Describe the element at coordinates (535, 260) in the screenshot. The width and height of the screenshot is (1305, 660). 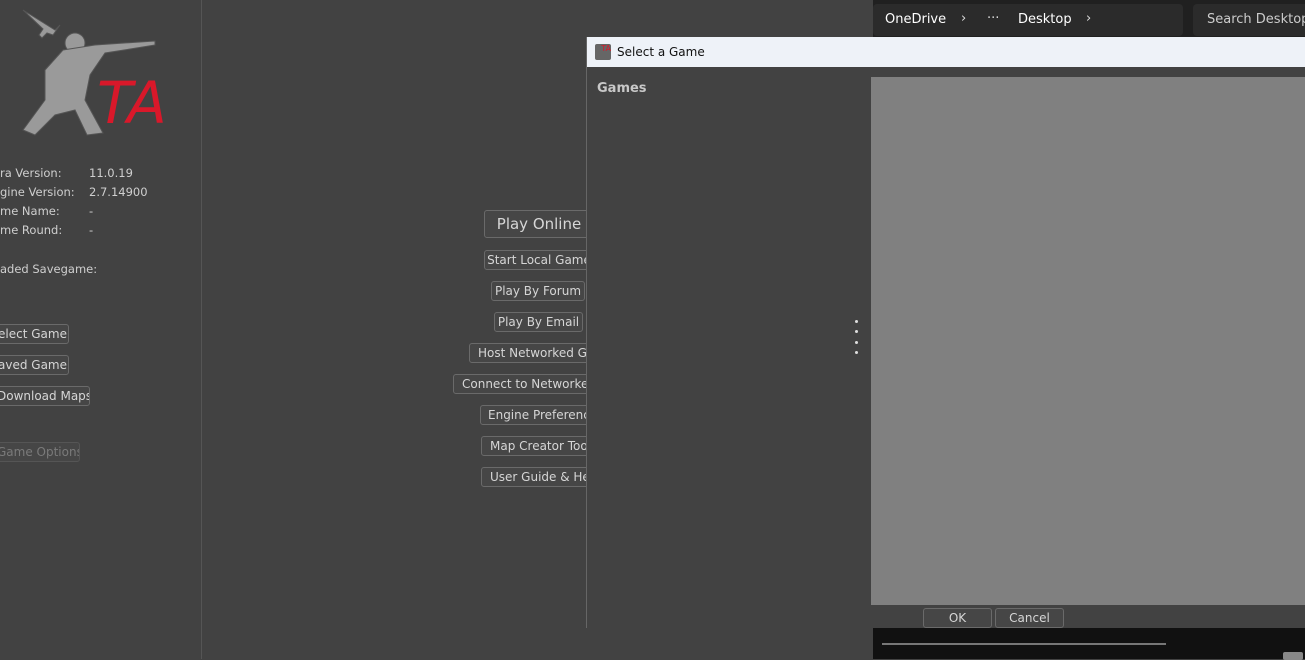
I see `start-local-game-button: Start Local Game` at that location.